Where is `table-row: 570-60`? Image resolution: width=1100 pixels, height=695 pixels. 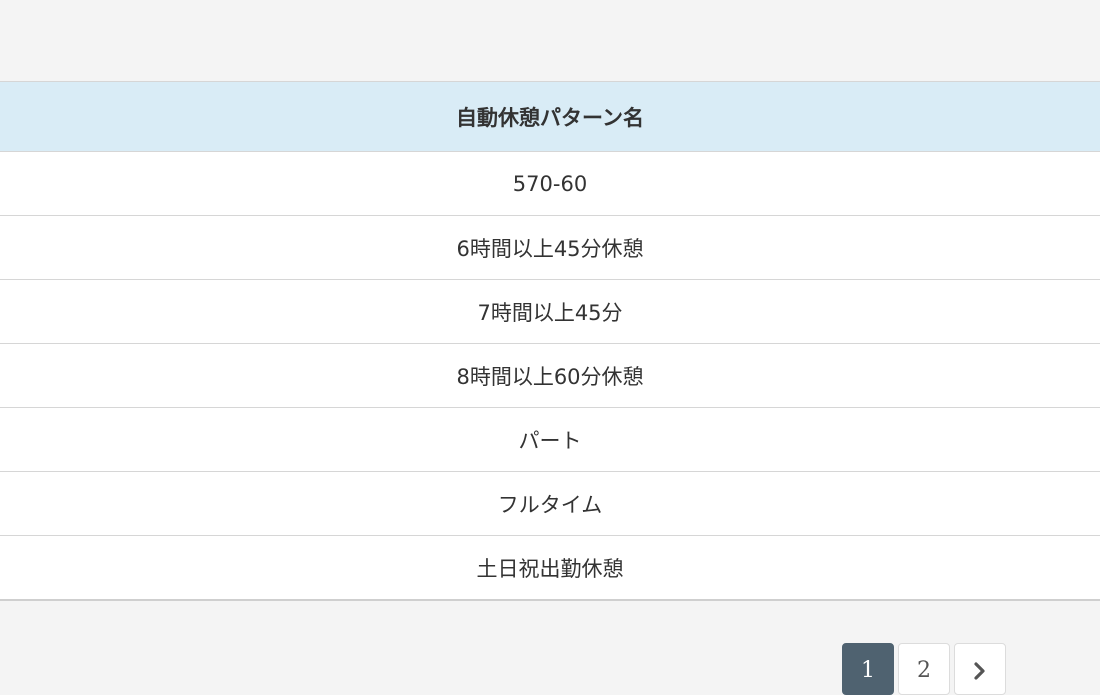 table-row: 570-60 is located at coordinates (550, 183).